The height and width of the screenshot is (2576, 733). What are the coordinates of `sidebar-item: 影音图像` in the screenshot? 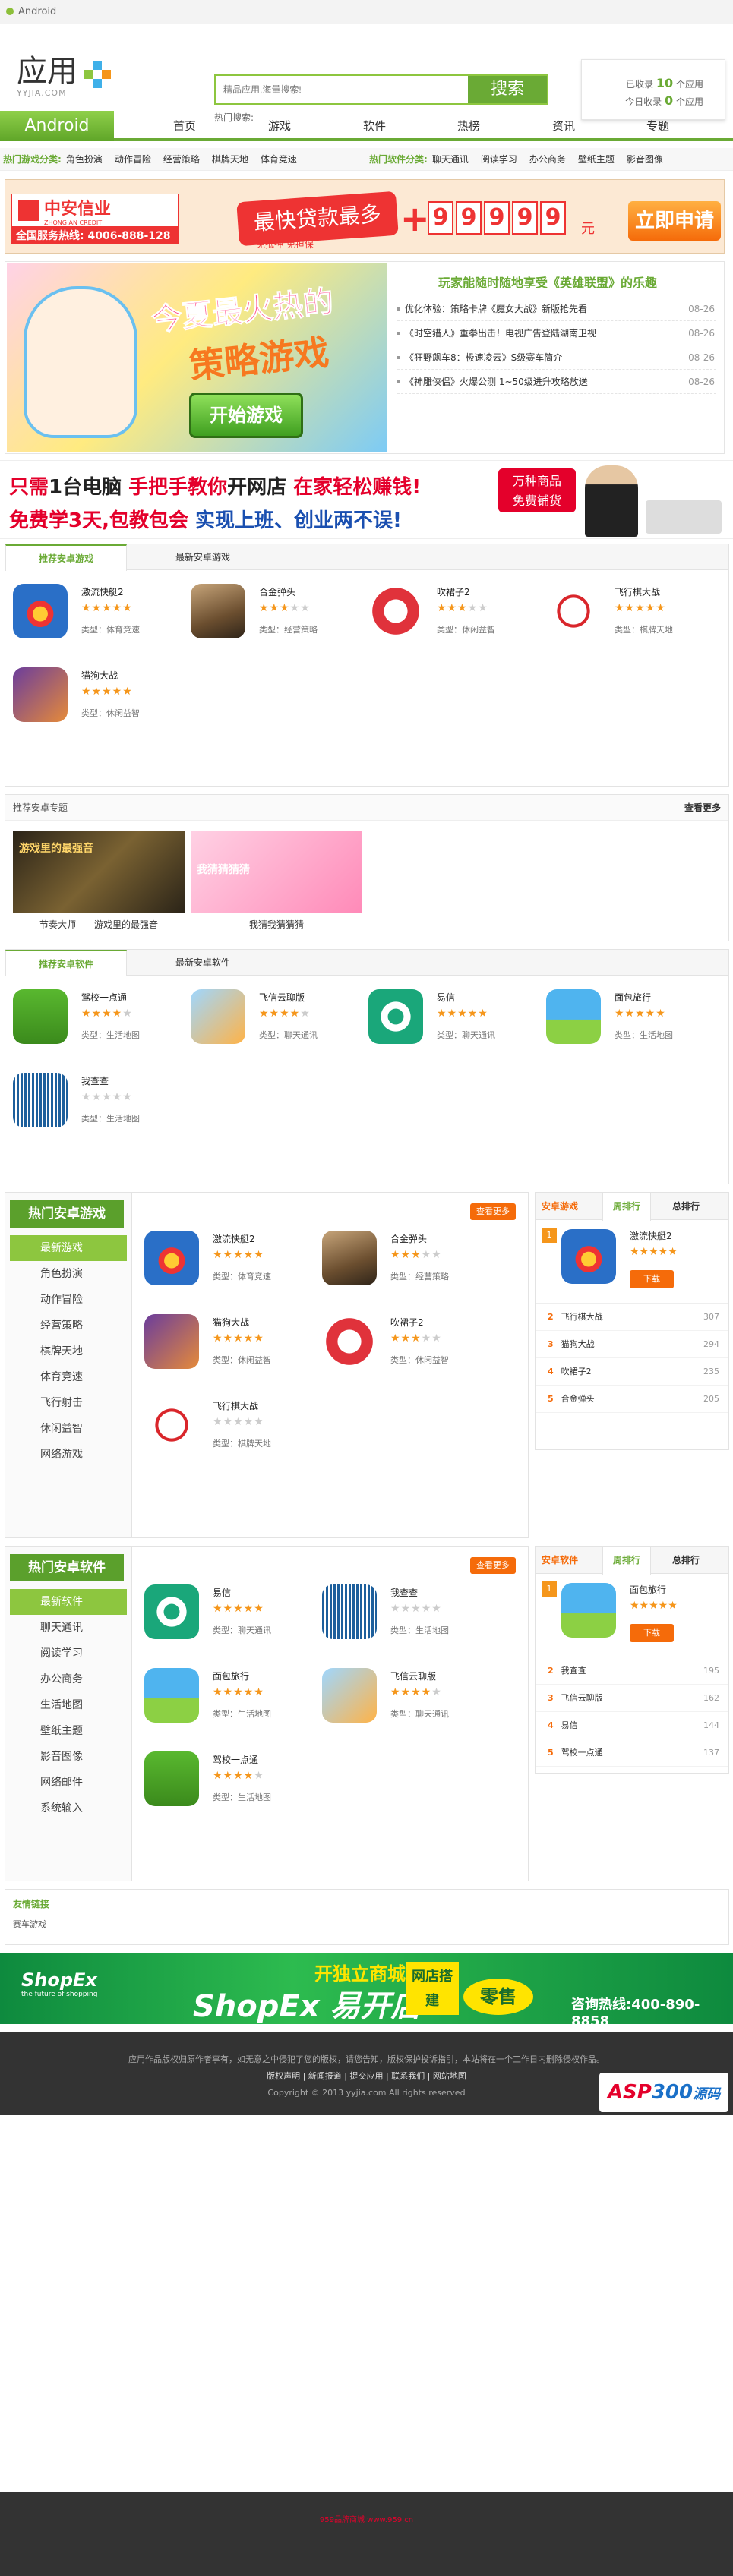 It's located at (68, 1757).